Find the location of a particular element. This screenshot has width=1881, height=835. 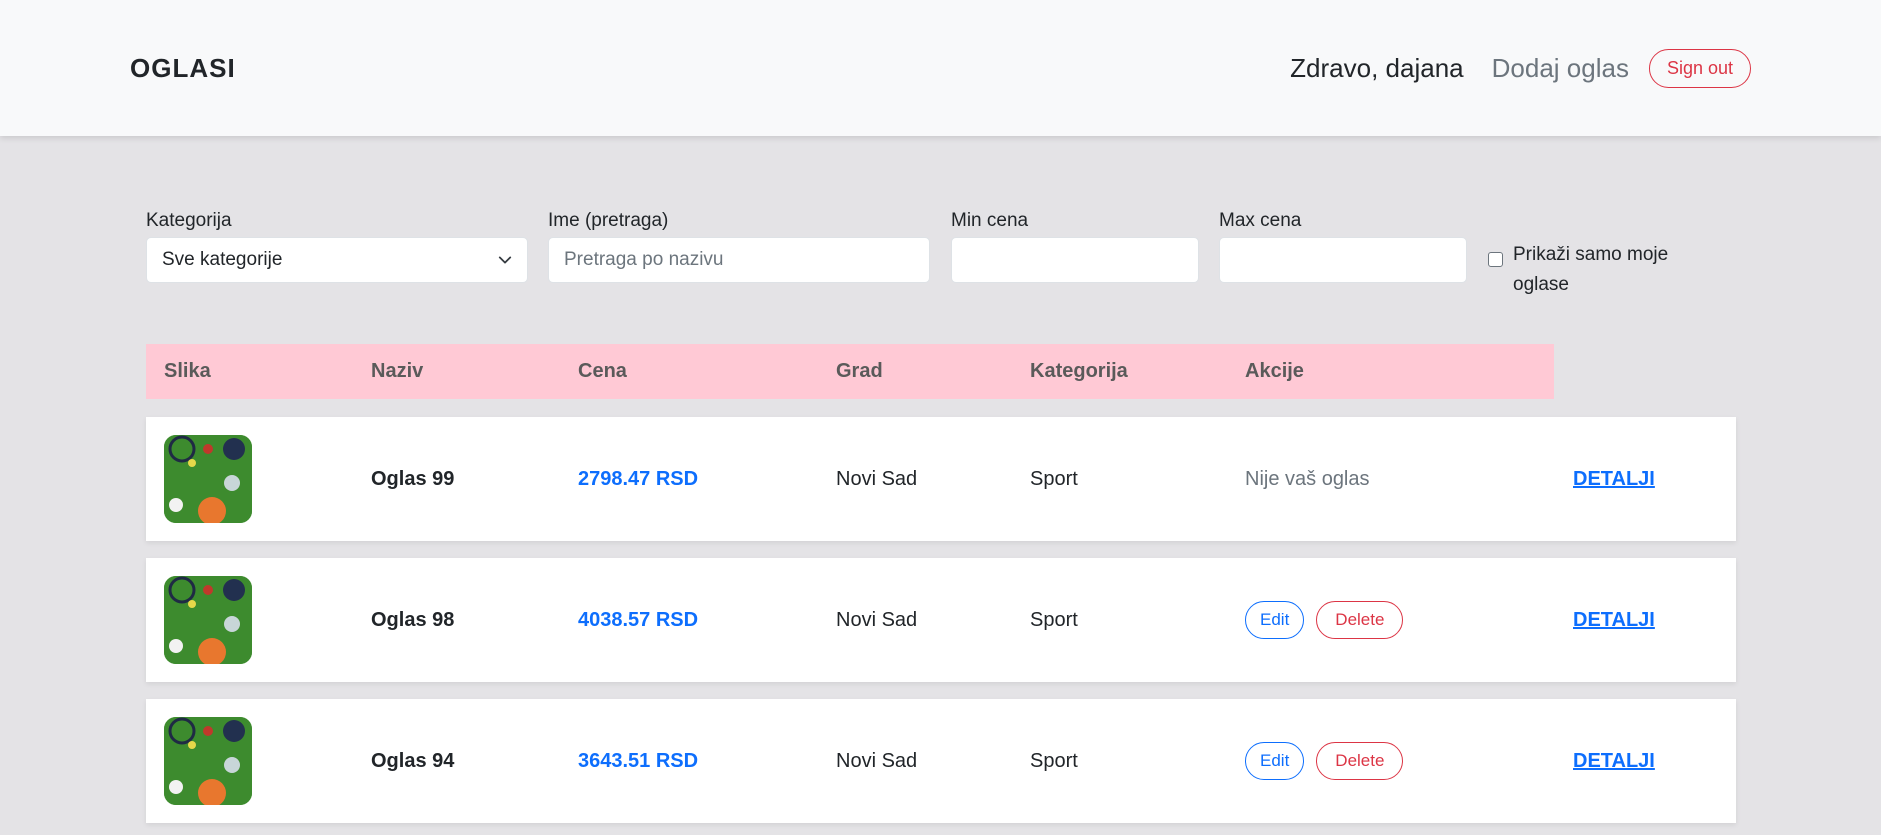

category-filter: Kategorija Sve kategorije is located at coordinates (337, 246).